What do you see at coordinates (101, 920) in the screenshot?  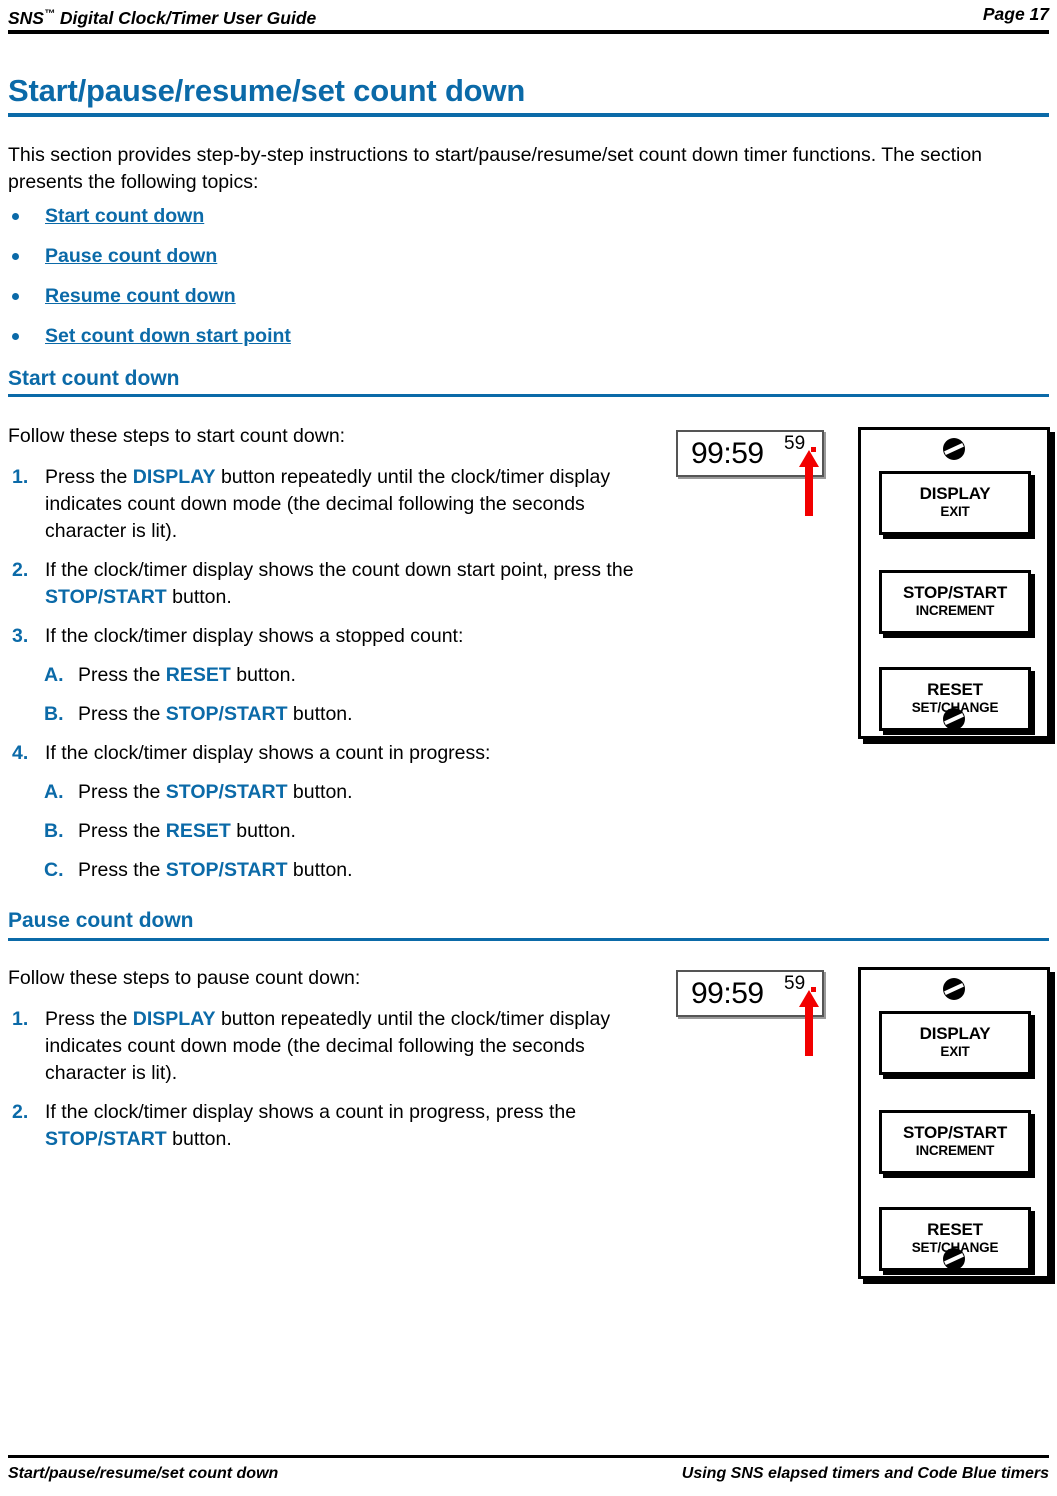 I see `section-heading-pause-count-down: Pause count down` at bounding box center [101, 920].